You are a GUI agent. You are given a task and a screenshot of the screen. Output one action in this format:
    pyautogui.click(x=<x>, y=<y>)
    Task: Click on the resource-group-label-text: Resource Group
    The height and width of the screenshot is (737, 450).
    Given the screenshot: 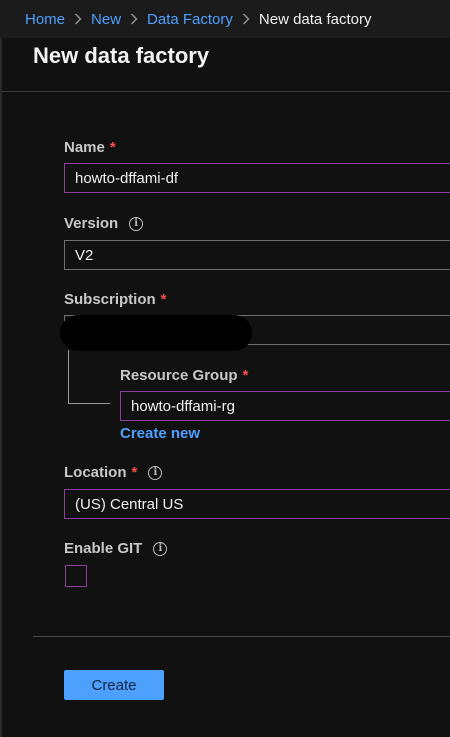 What is the action you would take?
    pyautogui.click(x=179, y=375)
    